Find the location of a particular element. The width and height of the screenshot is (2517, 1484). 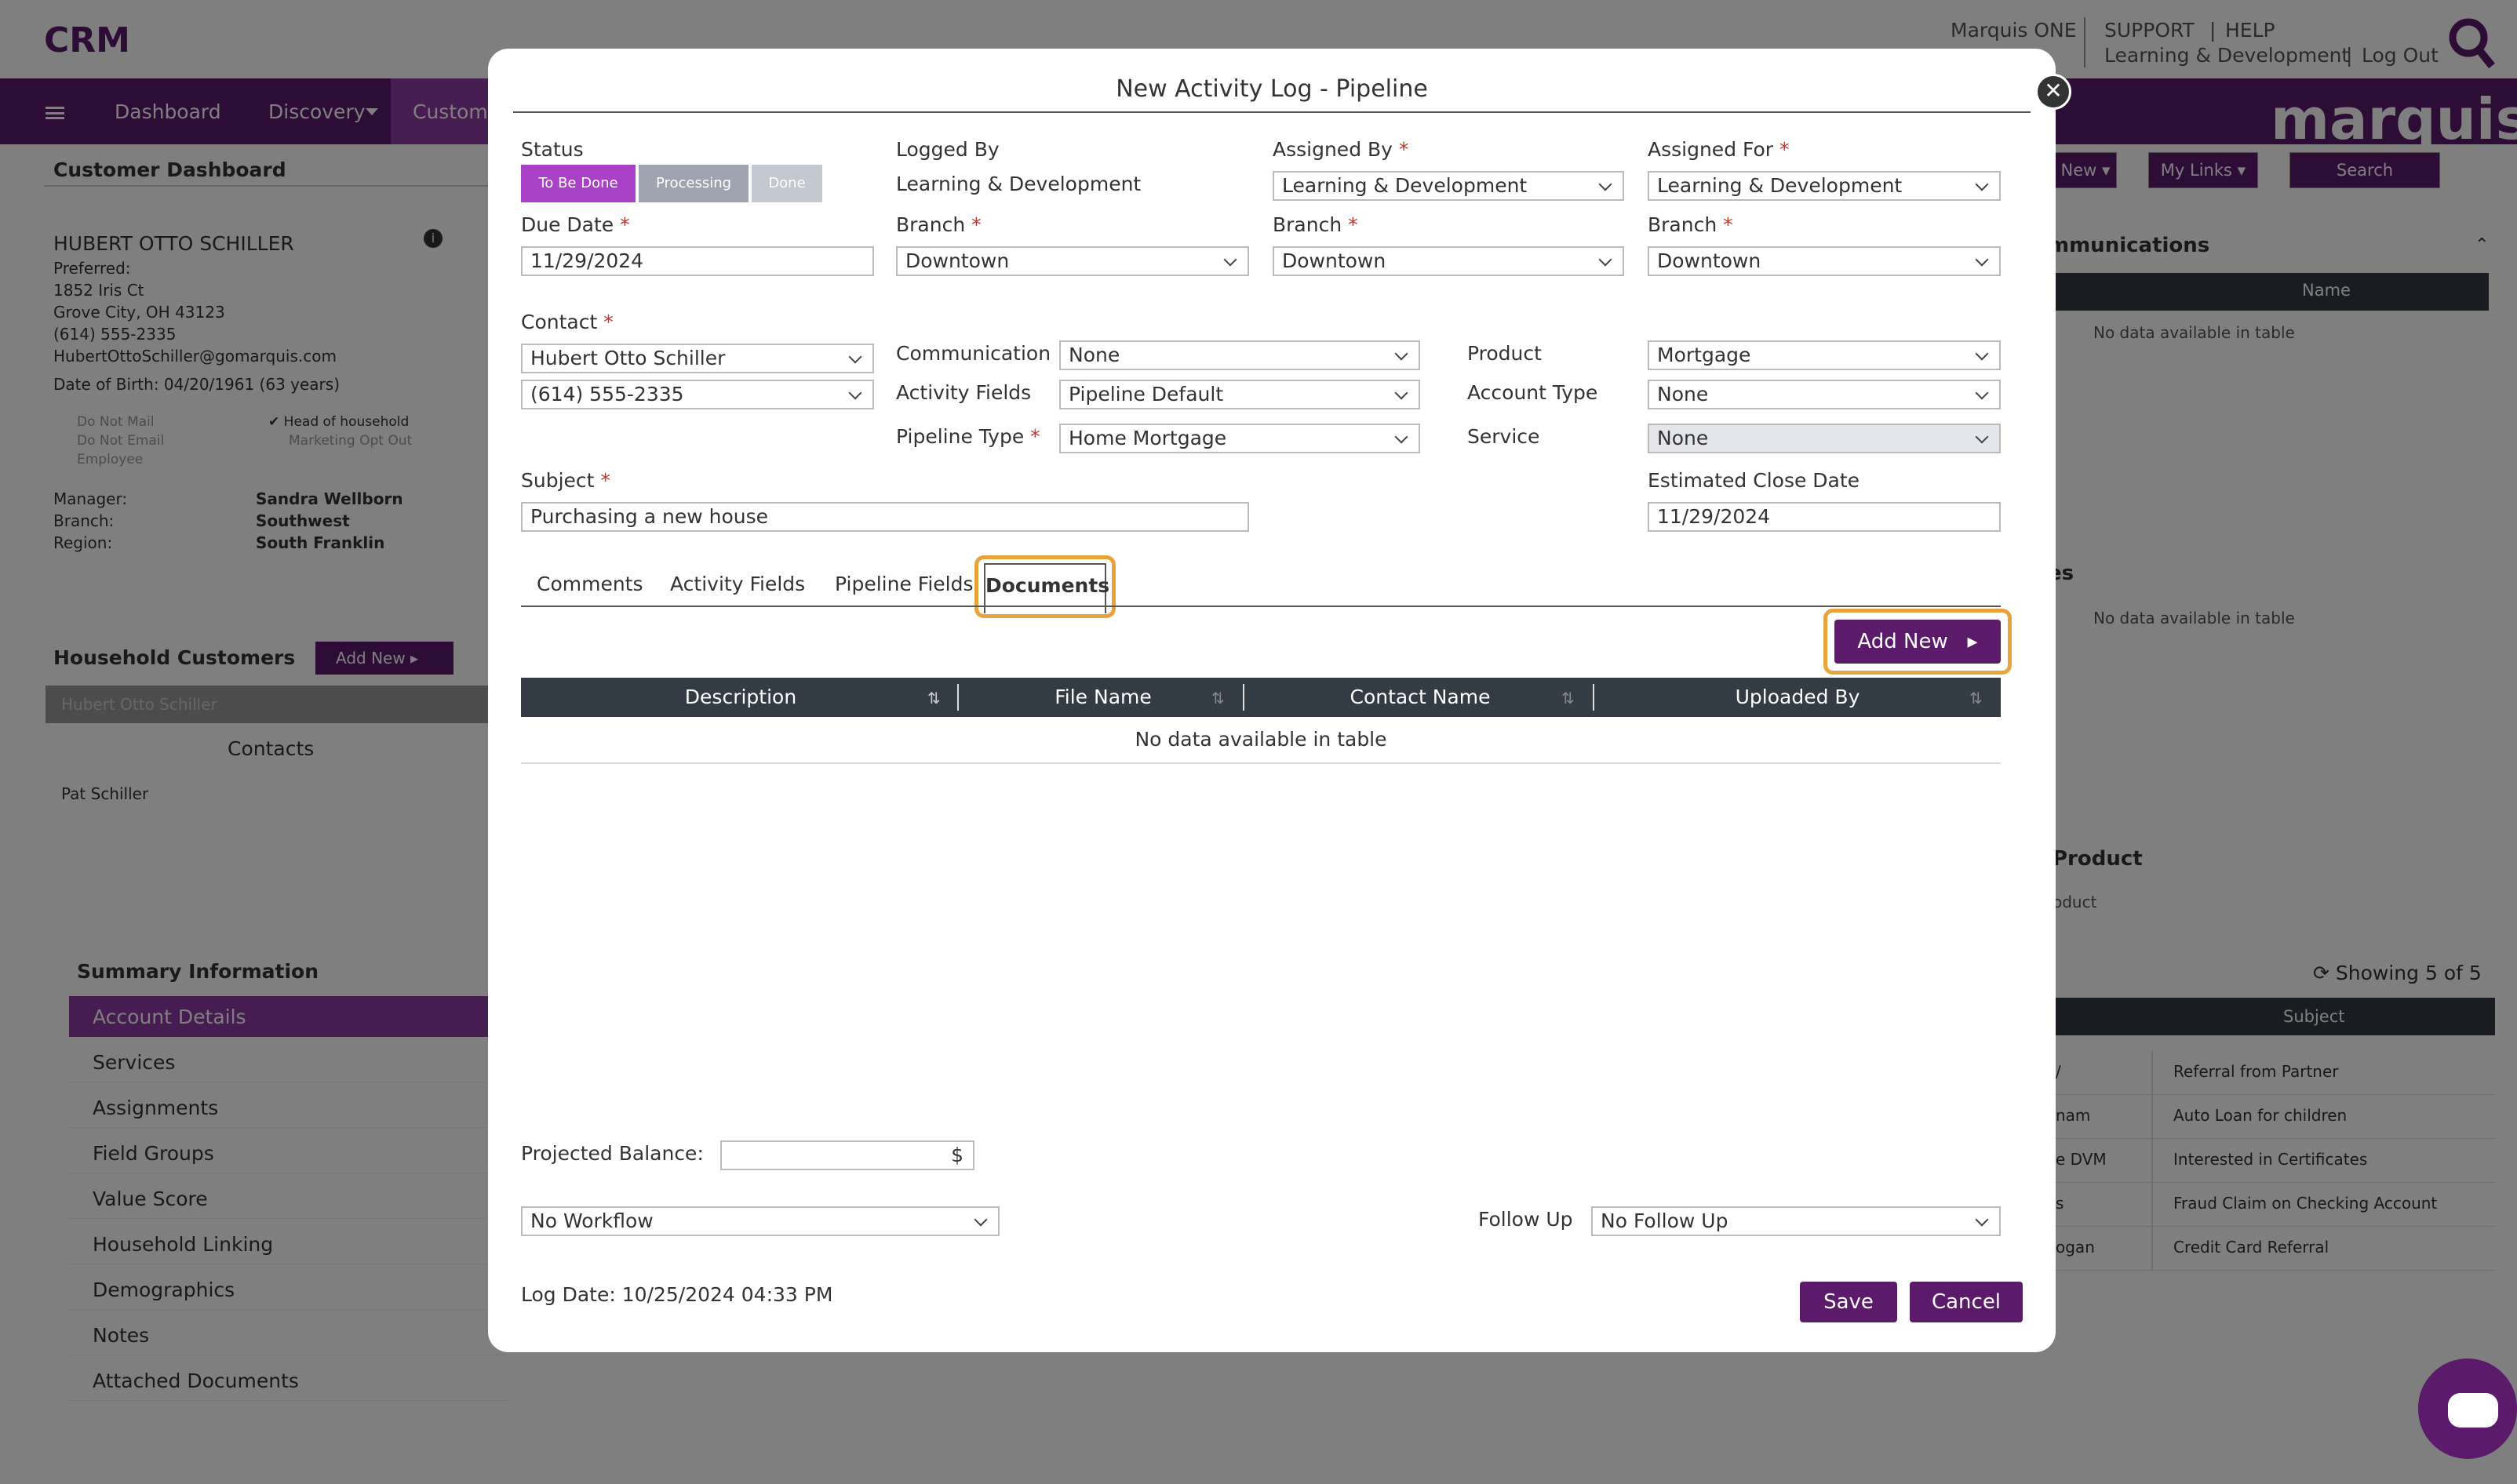

modal-title: New Activity Log - Pipeline is located at coordinates (1272, 89).